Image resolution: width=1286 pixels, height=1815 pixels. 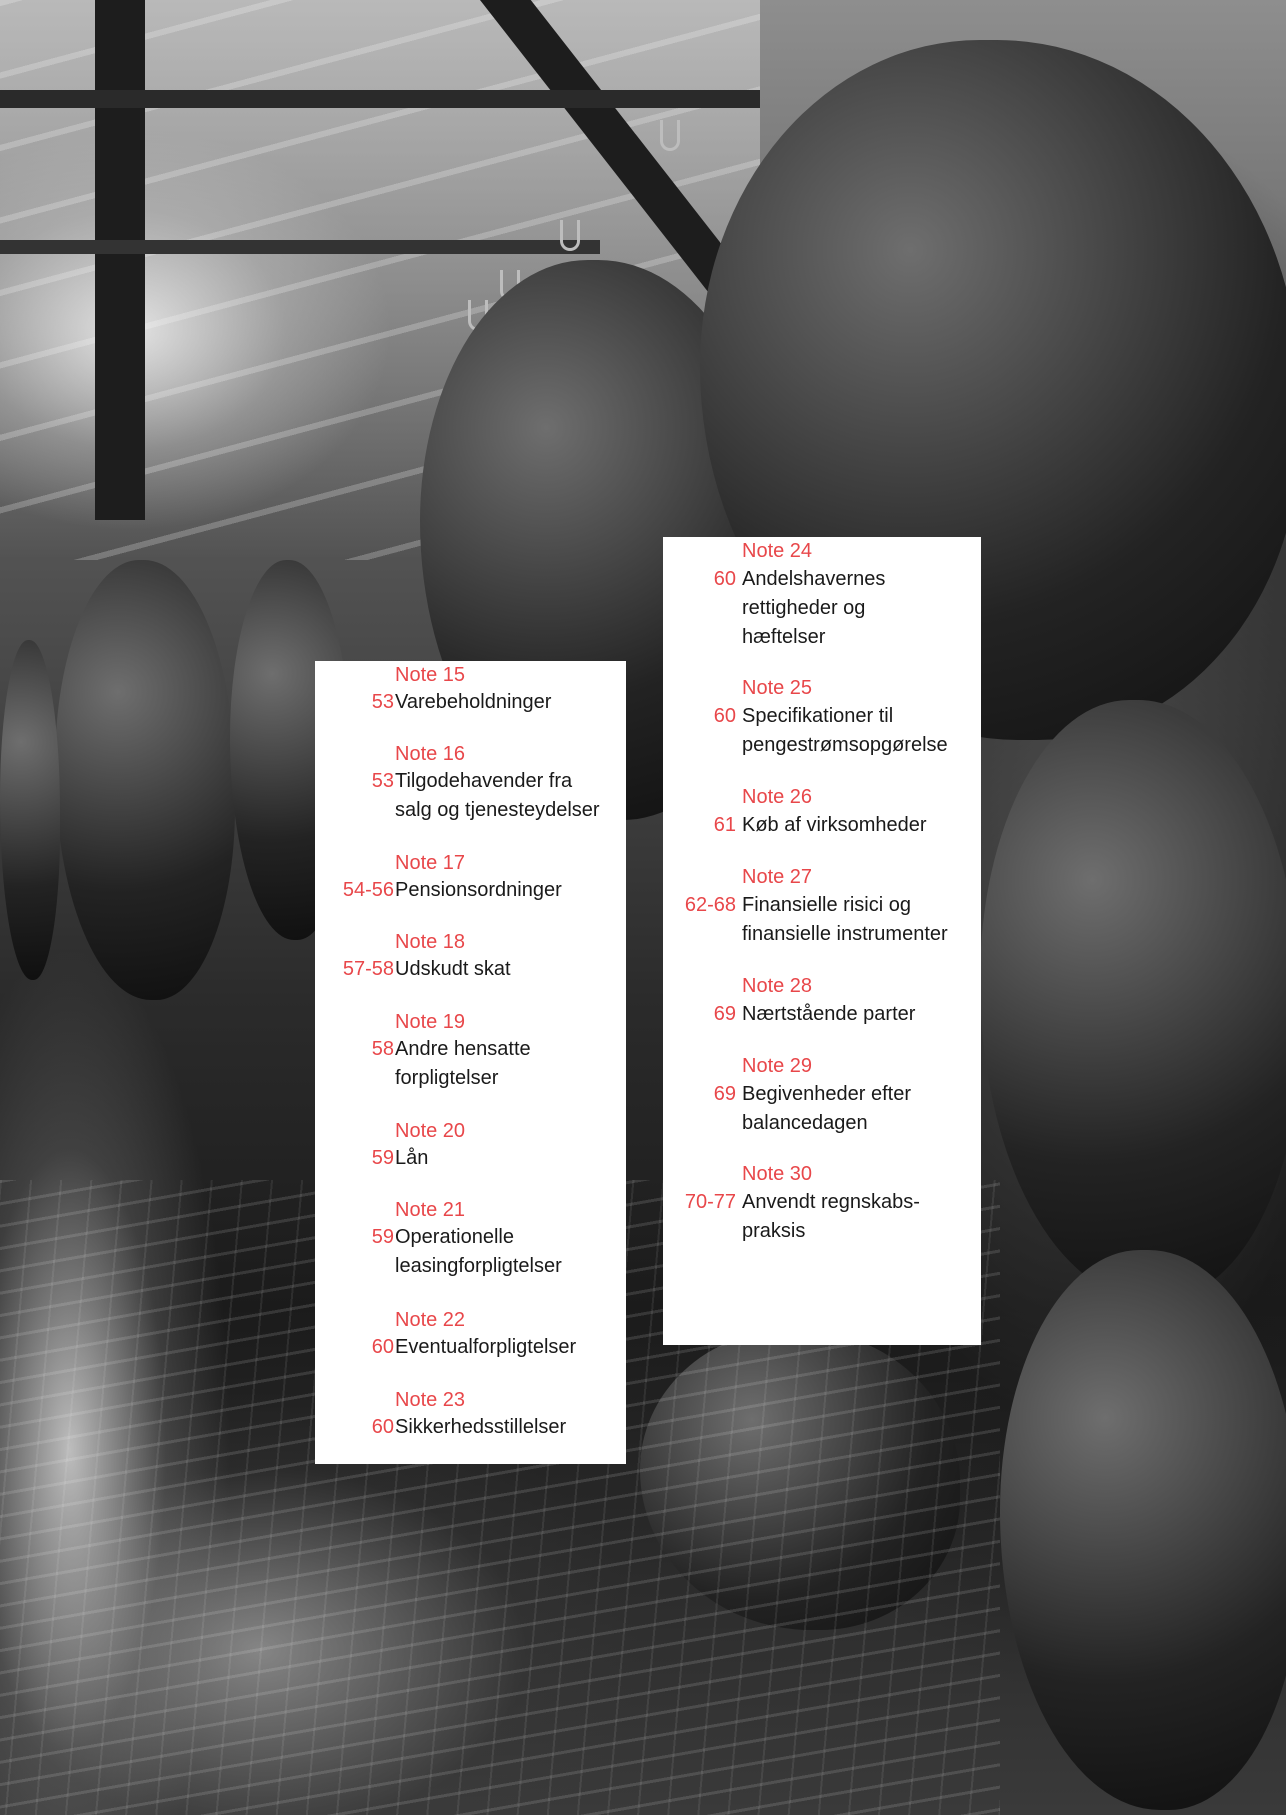 What do you see at coordinates (430, 863) in the screenshot?
I see `note-label: Note 17` at bounding box center [430, 863].